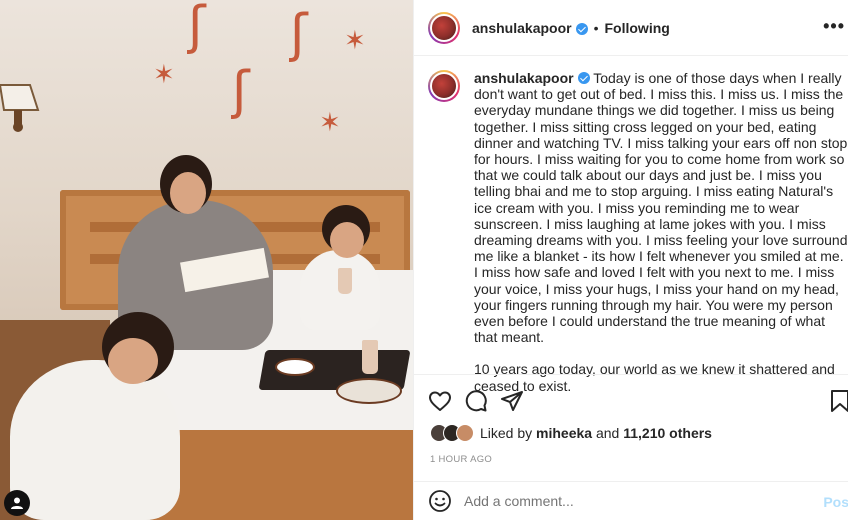 This screenshot has width=848, height=520. Describe the element at coordinates (667, 433) in the screenshot. I see `liked-by-others: 11,210 others` at that location.